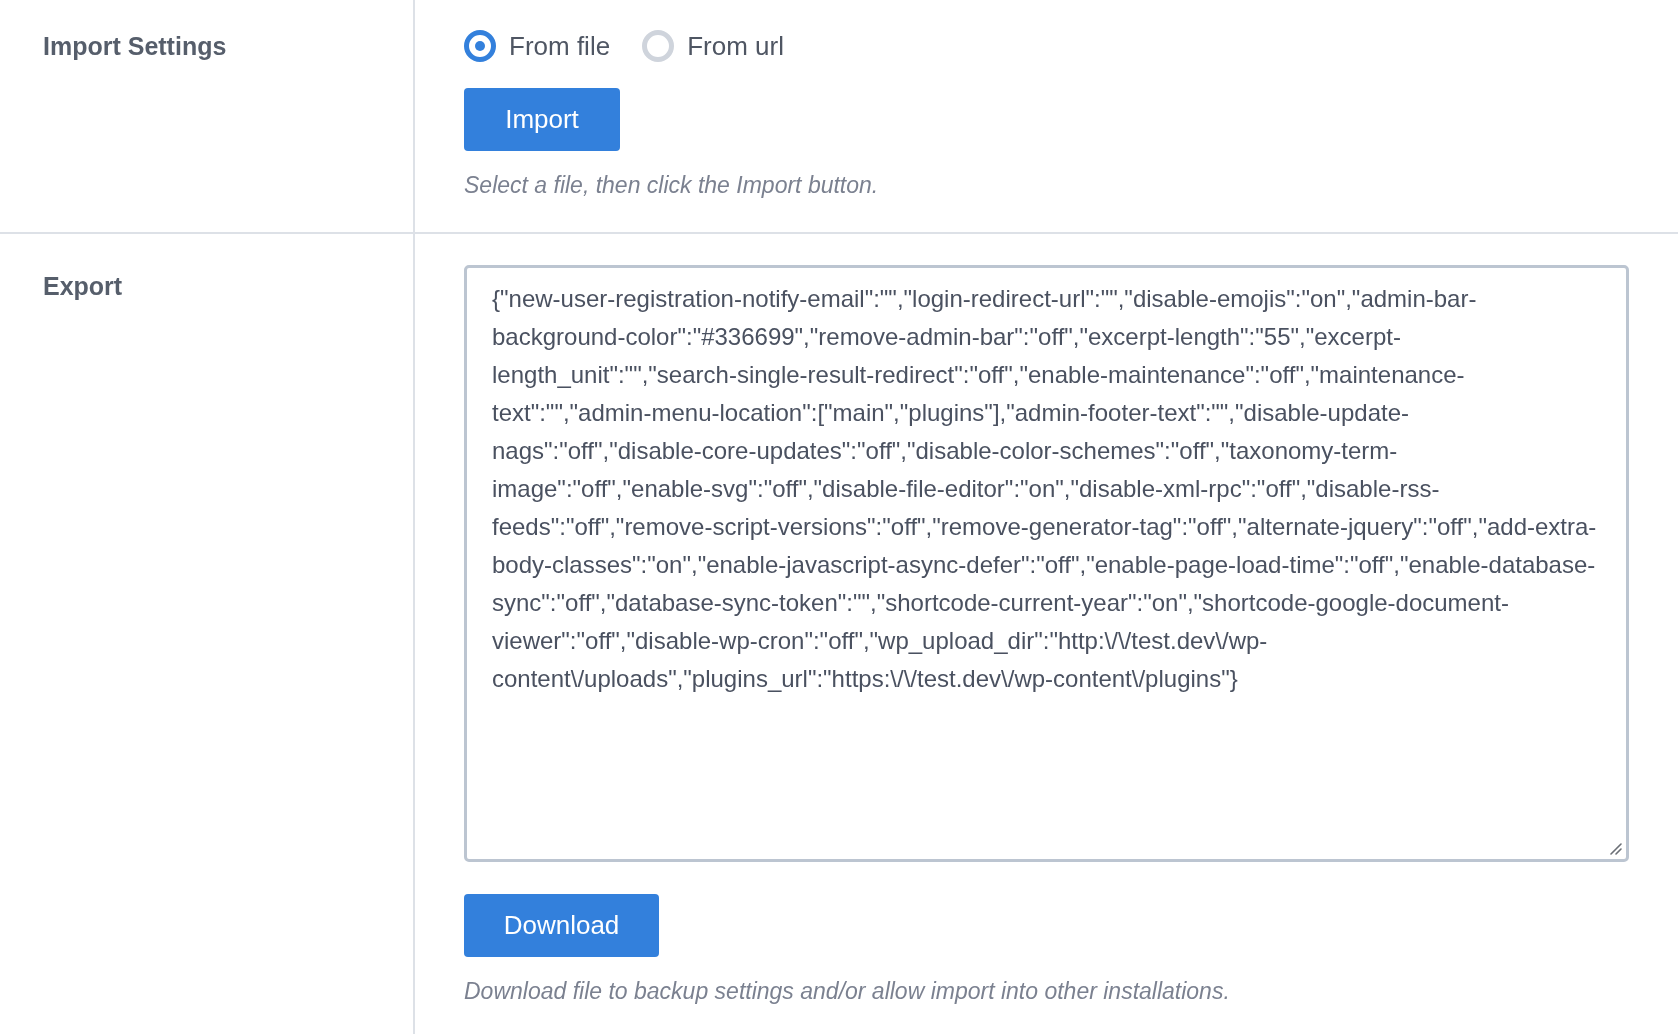 The height and width of the screenshot is (1034, 1678). Describe the element at coordinates (83, 286) in the screenshot. I see `section-label: Export` at that location.